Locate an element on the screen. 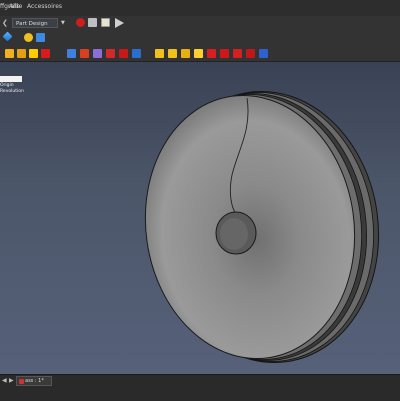 The image size is (400, 401). subtractive-pipe-icon is located at coordinates (263, 53).